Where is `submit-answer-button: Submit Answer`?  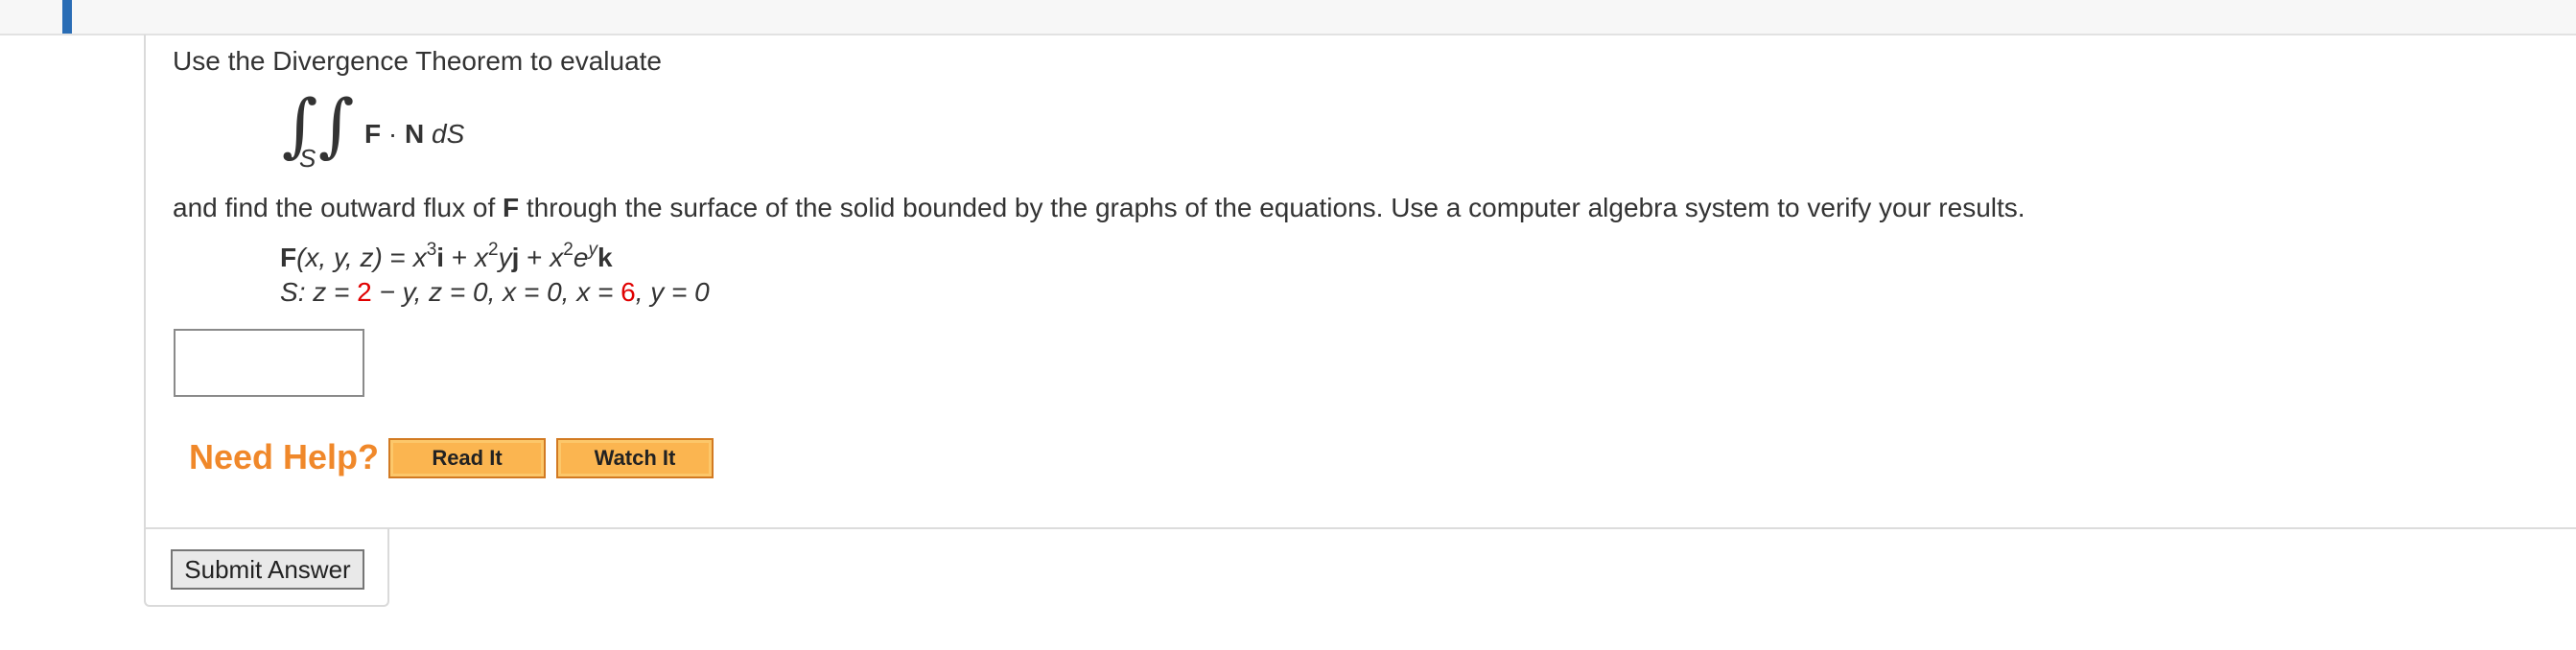 submit-answer-button: Submit Answer is located at coordinates (267, 569).